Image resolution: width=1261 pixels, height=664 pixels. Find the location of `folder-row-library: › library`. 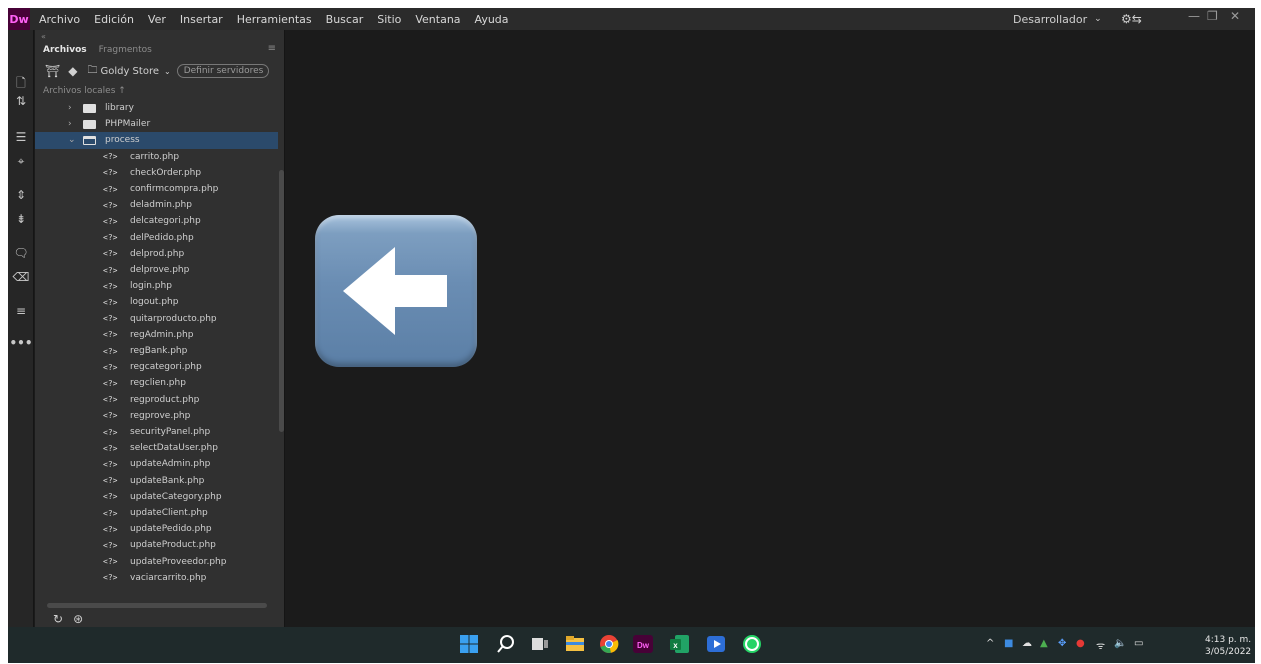

folder-row-library: › library is located at coordinates (156, 108).